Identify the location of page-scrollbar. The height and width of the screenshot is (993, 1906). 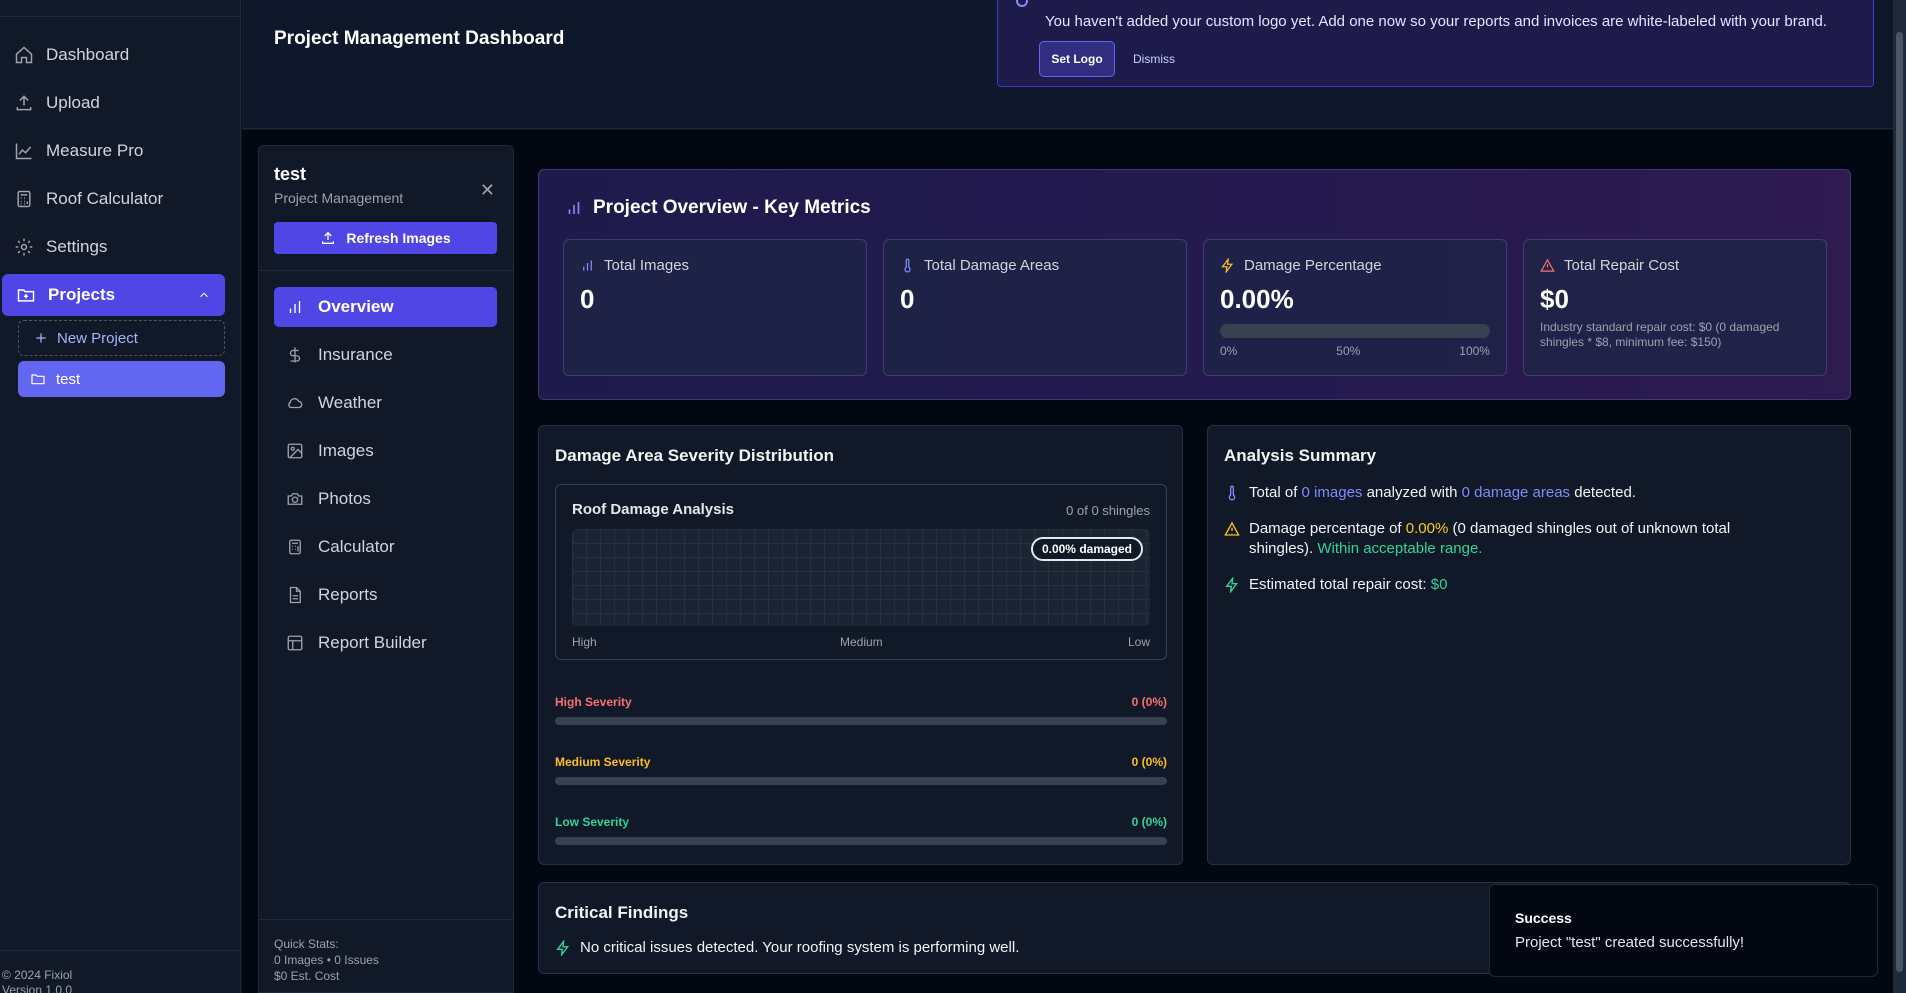
(1899, 496).